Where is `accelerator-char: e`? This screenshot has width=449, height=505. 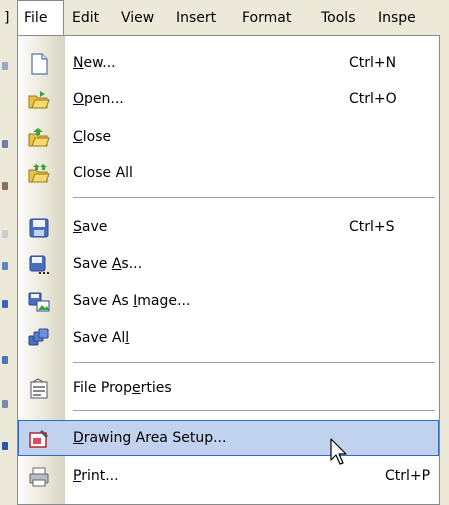 accelerator-char: e is located at coordinates (136, 388).